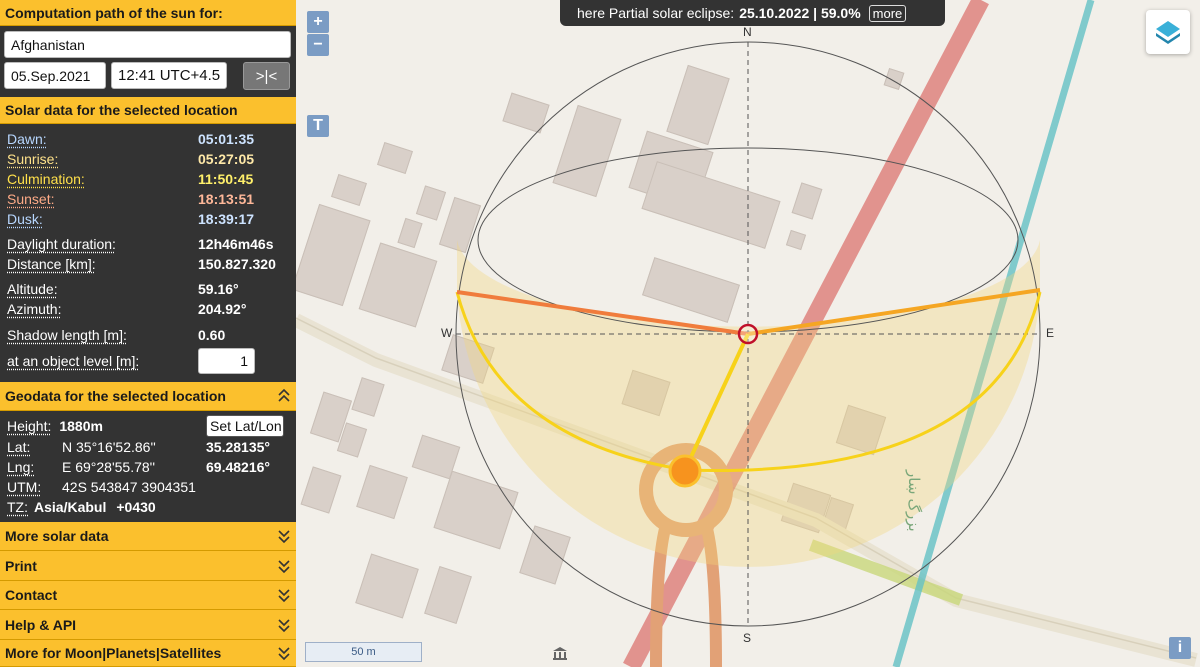 This screenshot has height=667, width=1200. Describe the element at coordinates (48, 44) in the screenshot. I see `location-input-value: Afghanistan` at that location.